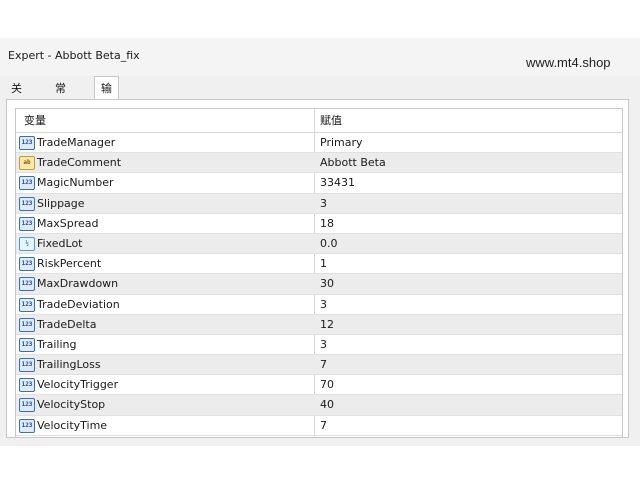  Describe the element at coordinates (68, 223) in the screenshot. I see `parameter-name: MaxSpread` at that location.